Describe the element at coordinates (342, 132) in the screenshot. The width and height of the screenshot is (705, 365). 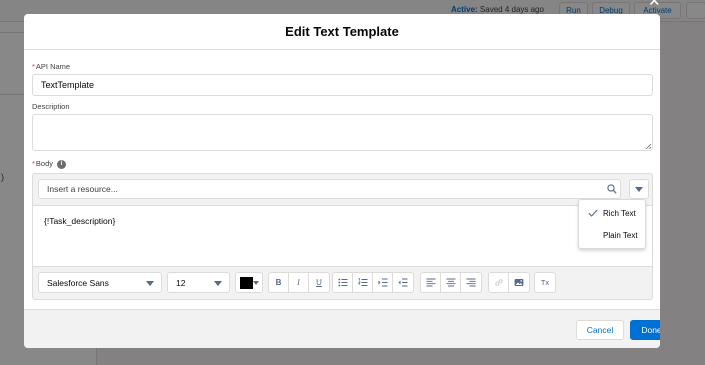
I see `description-textarea` at that location.